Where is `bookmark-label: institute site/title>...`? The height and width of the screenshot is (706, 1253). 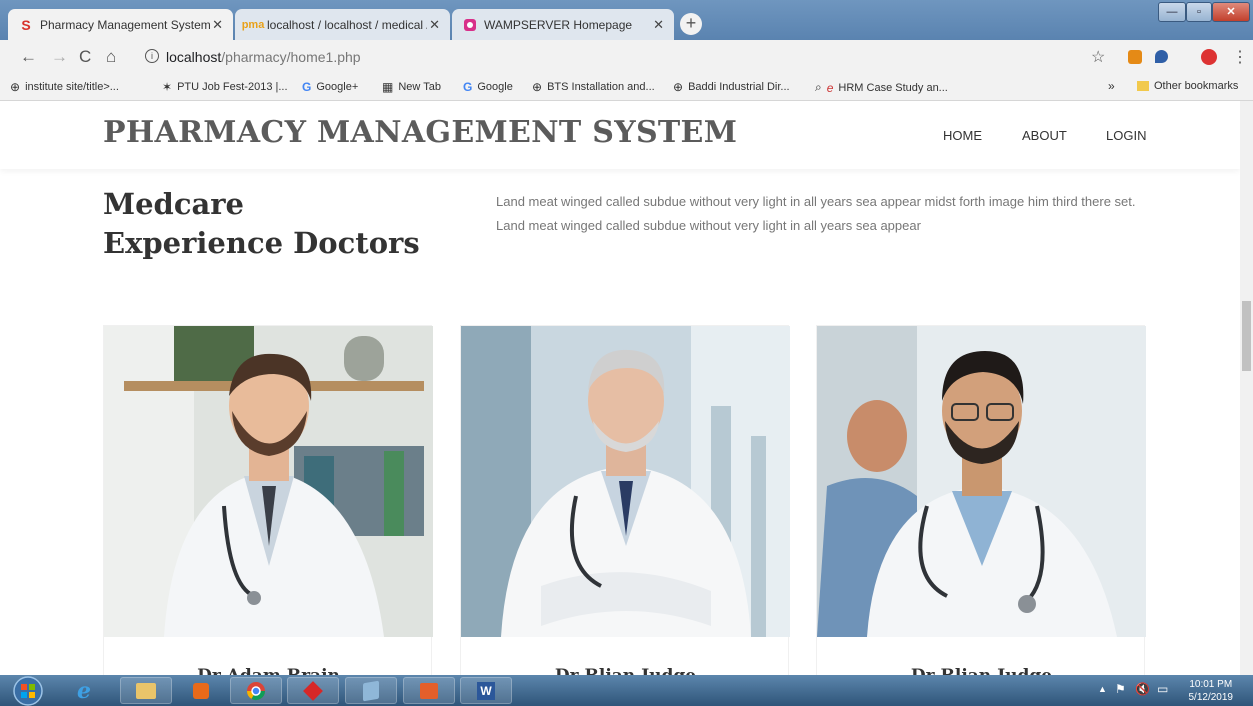 bookmark-label: institute site/title>... is located at coordinates (72, 87).